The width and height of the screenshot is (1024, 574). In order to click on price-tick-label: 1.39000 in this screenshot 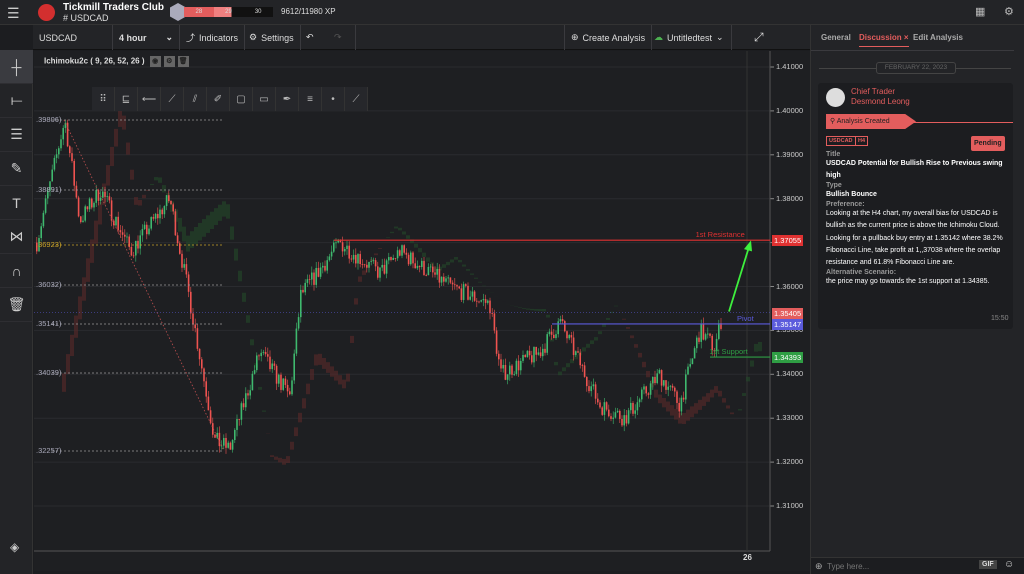, I will do `click(790, 154)`.